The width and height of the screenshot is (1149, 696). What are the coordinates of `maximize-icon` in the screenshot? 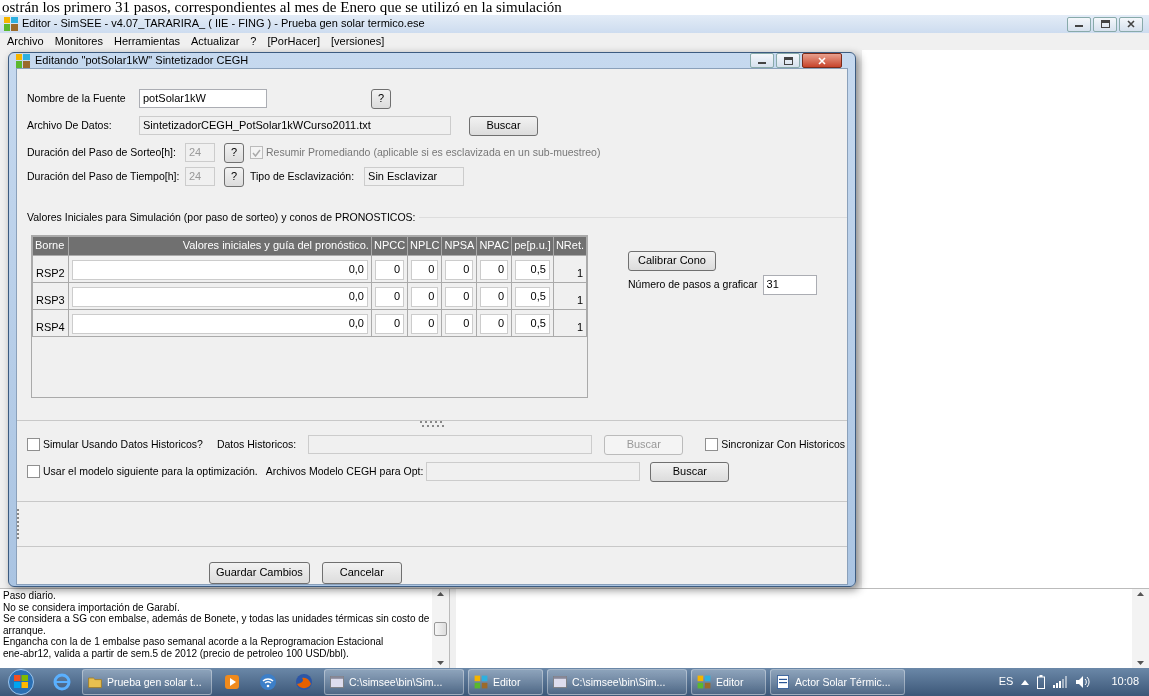 It's located at (788, 60).